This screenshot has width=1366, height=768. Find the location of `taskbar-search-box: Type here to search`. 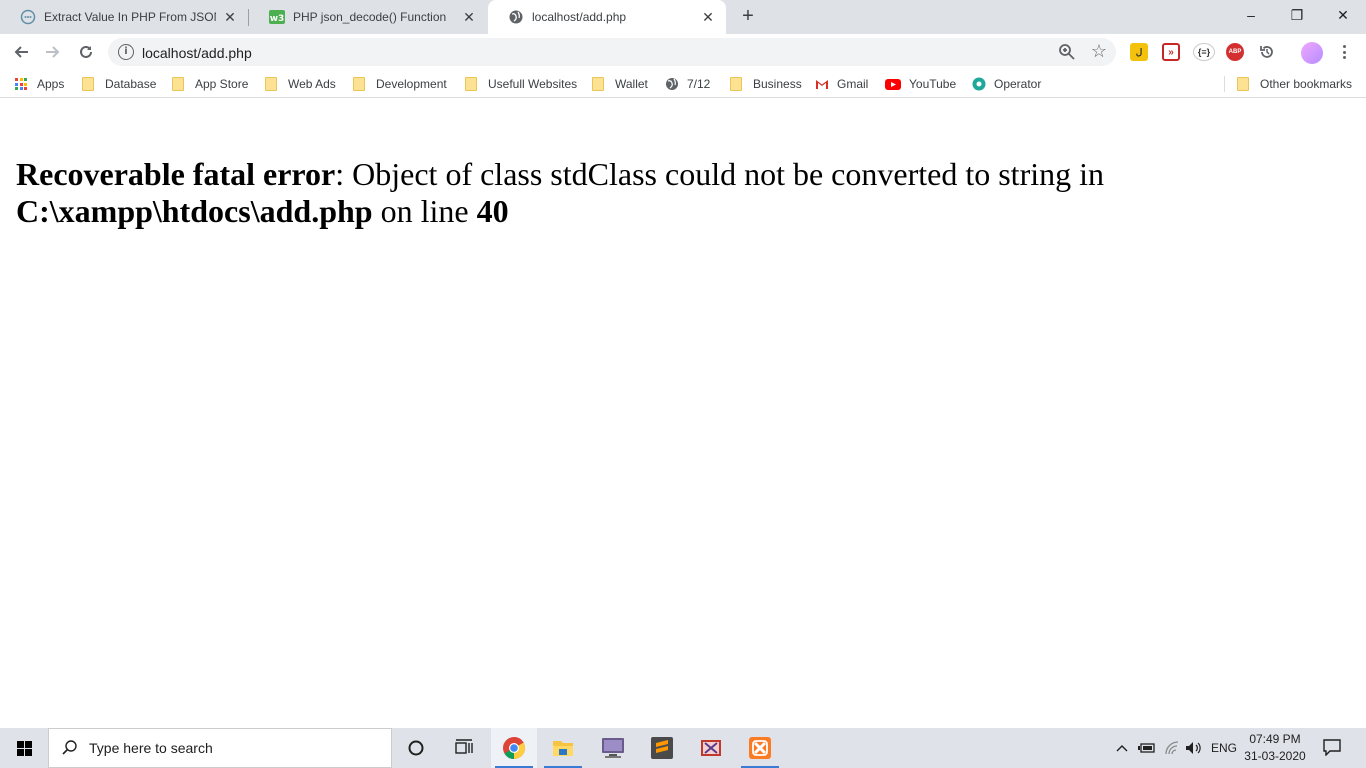

taskbar-search-box: Type here to search is located at coordinates (220, 748).